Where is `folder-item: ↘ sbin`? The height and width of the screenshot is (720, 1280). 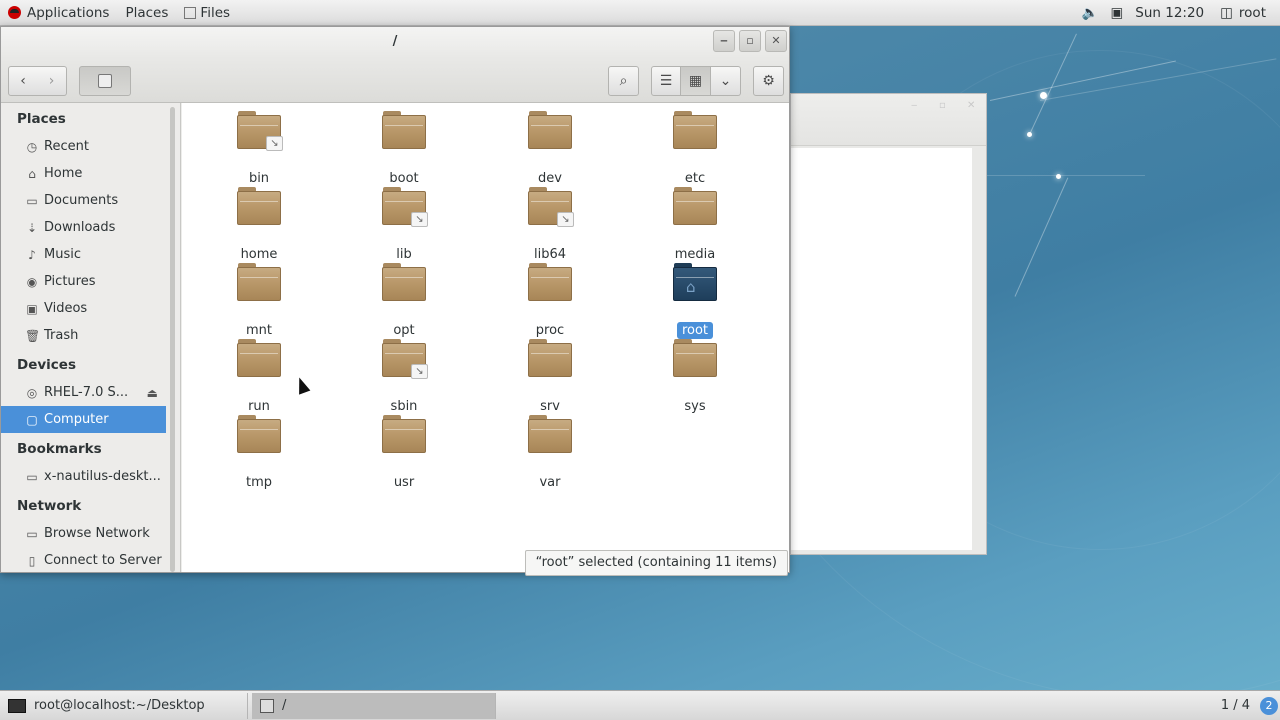 folder-item: ↘ sbin is located at coordinates (404, 377).